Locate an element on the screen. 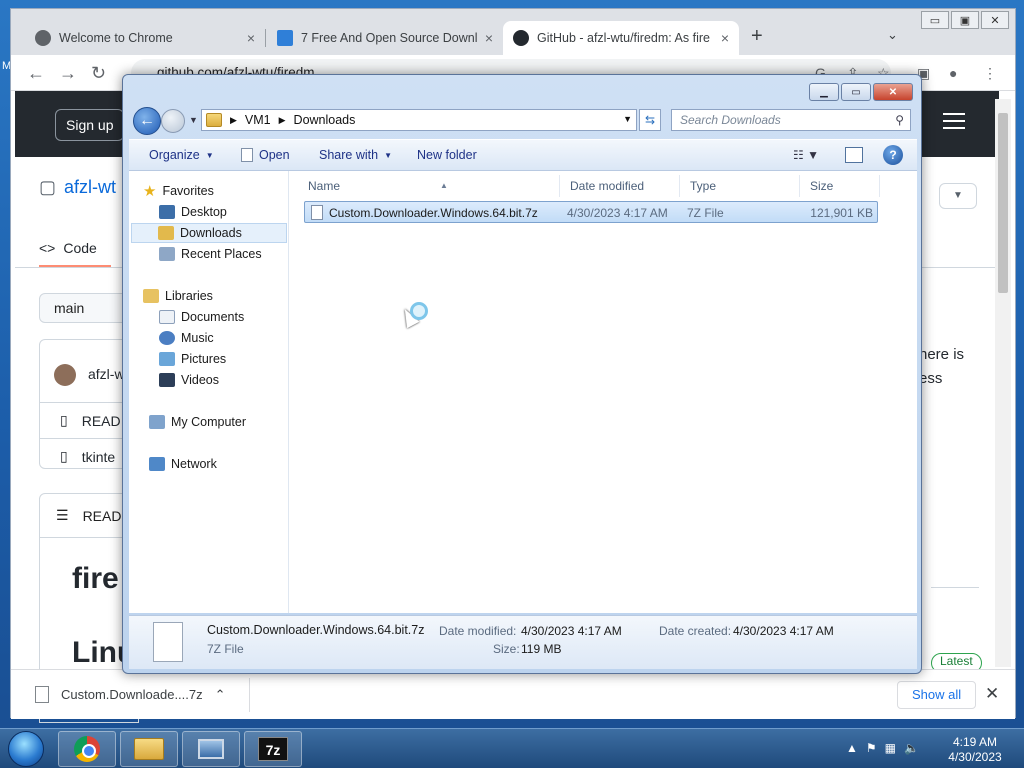 The height and width of the screenshot is (768, 1024). action-center-icon: ⚑ is located at coordinates (871, 748).